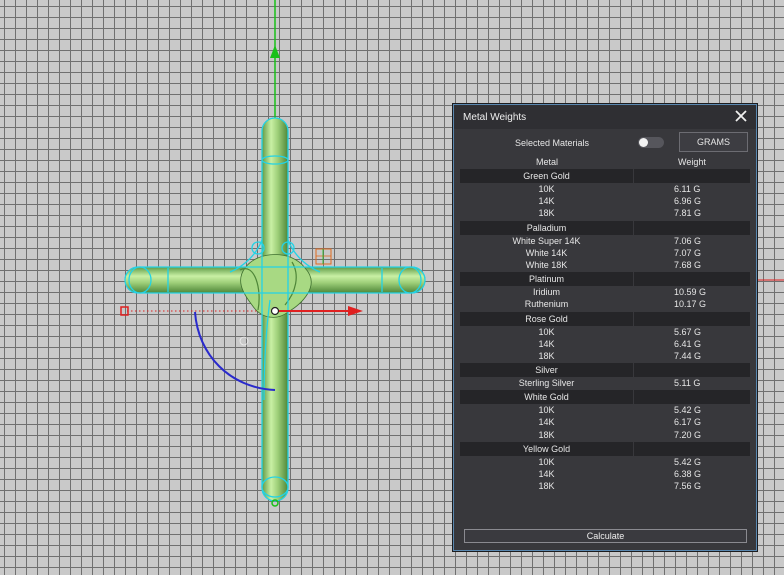  I want to click on metal-weight: 7.06 G, so click(688, 240).